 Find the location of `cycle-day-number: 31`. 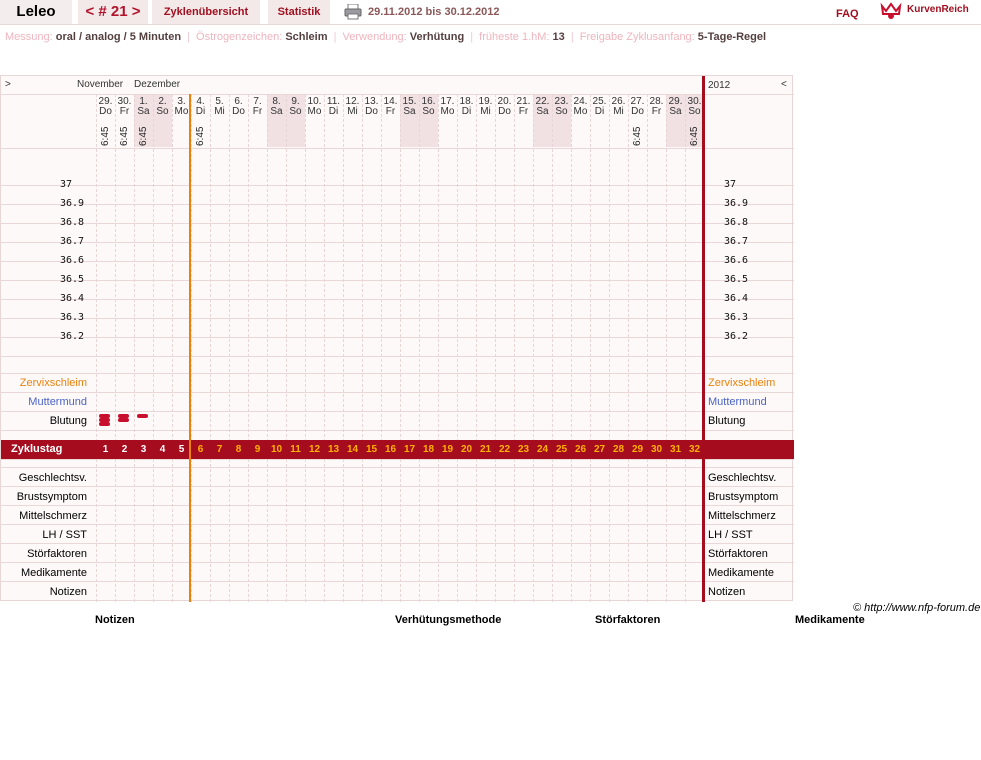

cycle-day-number: 31 is located at coordinates (675, 449).